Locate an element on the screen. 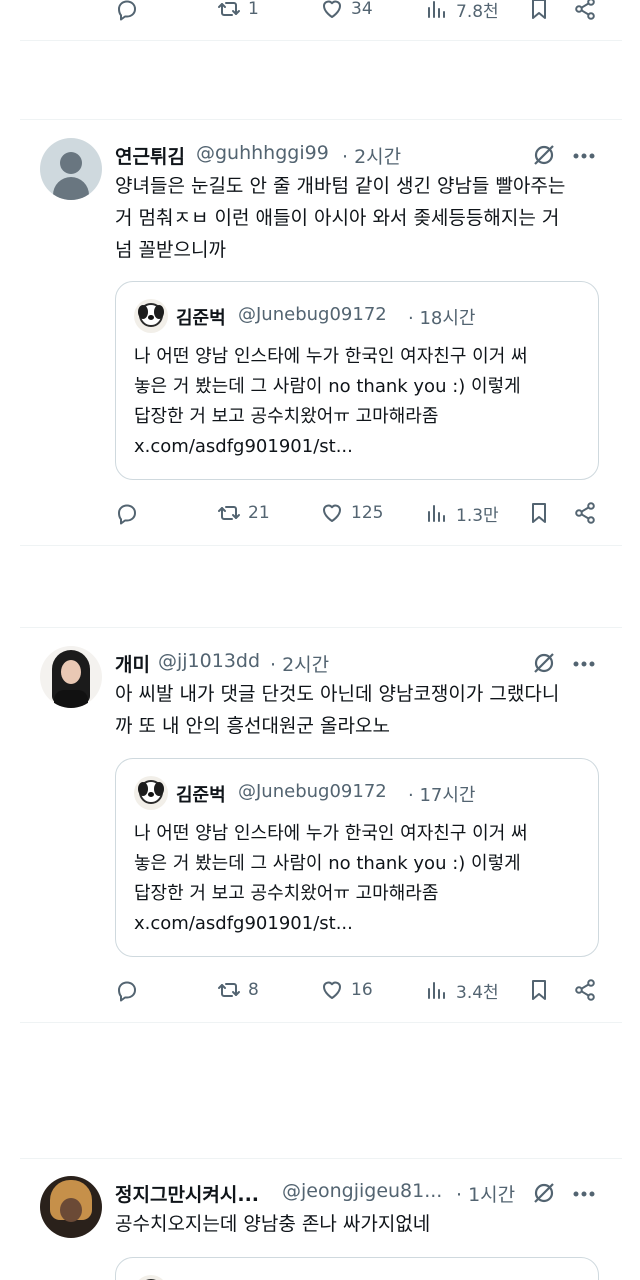 Image resolution: width=640 pixels, height=1280 pixels. like-button: 34 is located at coordinates (346, 12).